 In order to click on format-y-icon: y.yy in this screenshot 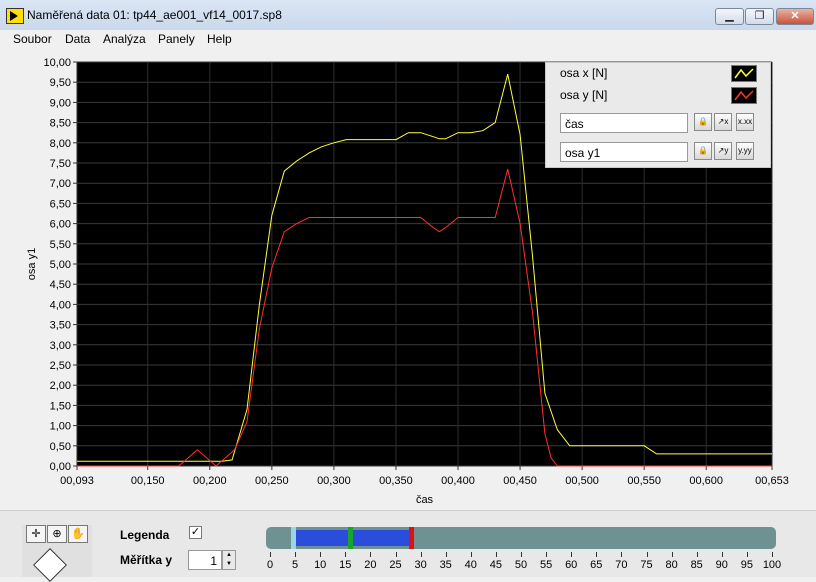, I will do `click(745, 150)`.